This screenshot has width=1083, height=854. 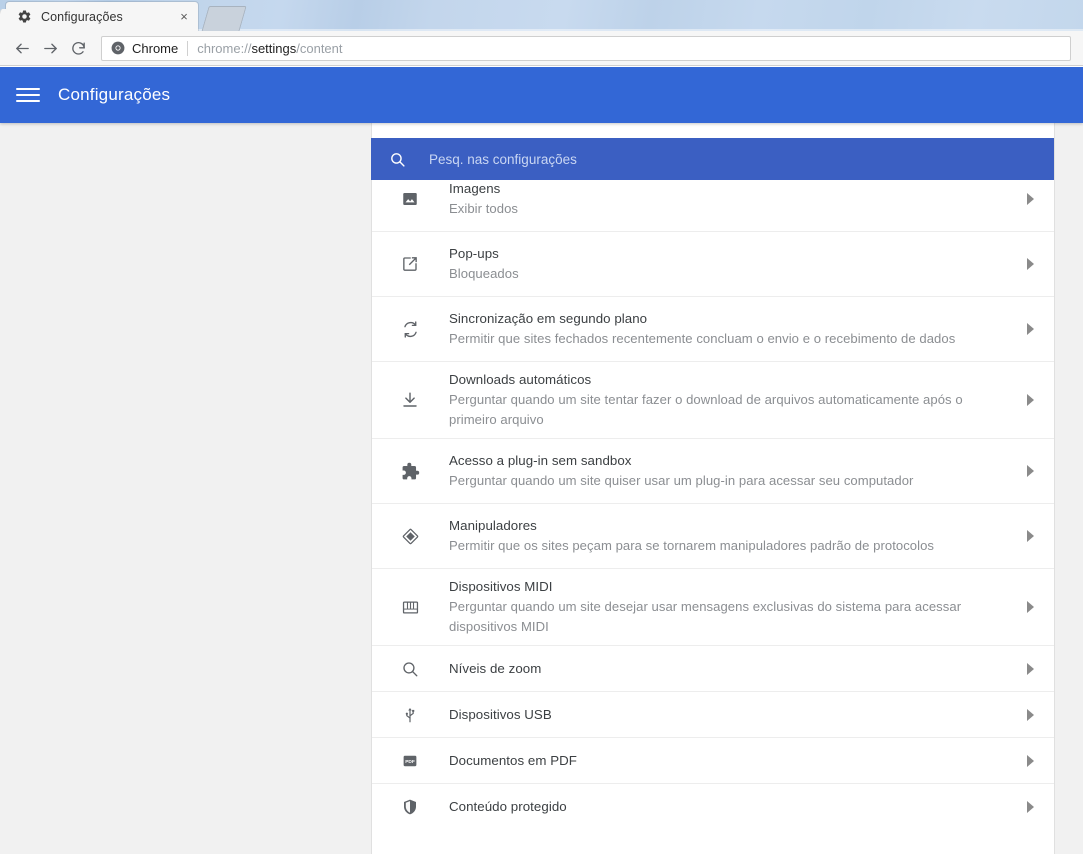 I want to click on settings-row-niveis-de-zoom: Níveis de zoom, so click(x=713, y=669).